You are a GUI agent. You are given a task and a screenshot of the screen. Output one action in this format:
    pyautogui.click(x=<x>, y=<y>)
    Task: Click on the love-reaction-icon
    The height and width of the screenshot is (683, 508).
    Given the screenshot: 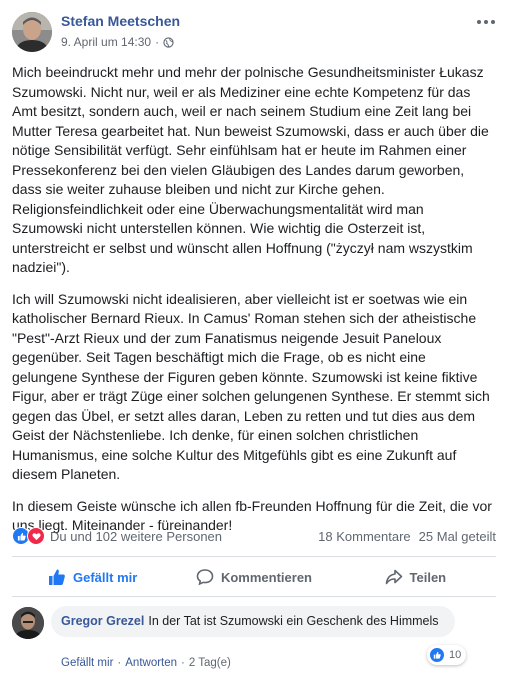 What is the action you would take?
    pyautogui.click(x=36, y=536)
    